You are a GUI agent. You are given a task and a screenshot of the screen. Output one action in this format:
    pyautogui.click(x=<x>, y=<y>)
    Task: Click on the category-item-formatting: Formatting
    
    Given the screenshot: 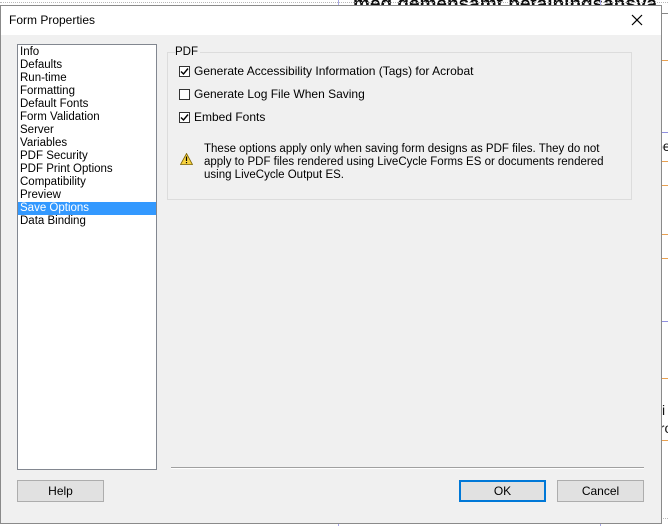 What is the action you would take?
    pyautogui.click(x=87, y=91)
    